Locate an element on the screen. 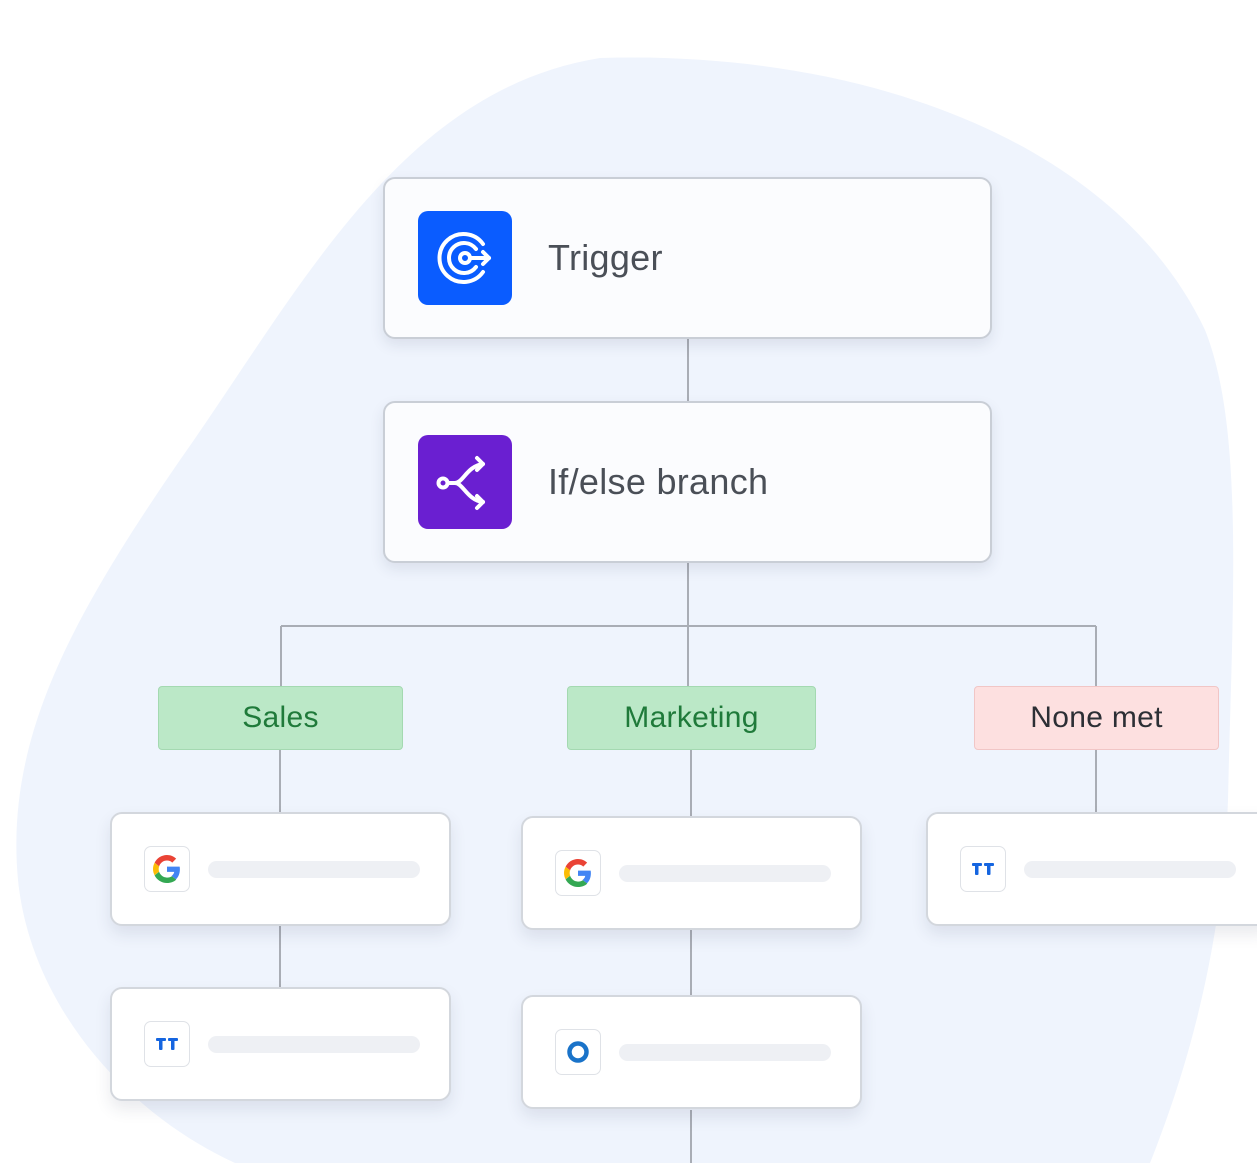  if-else-branch-label: If/else branch is located at coordinates (658, 481).